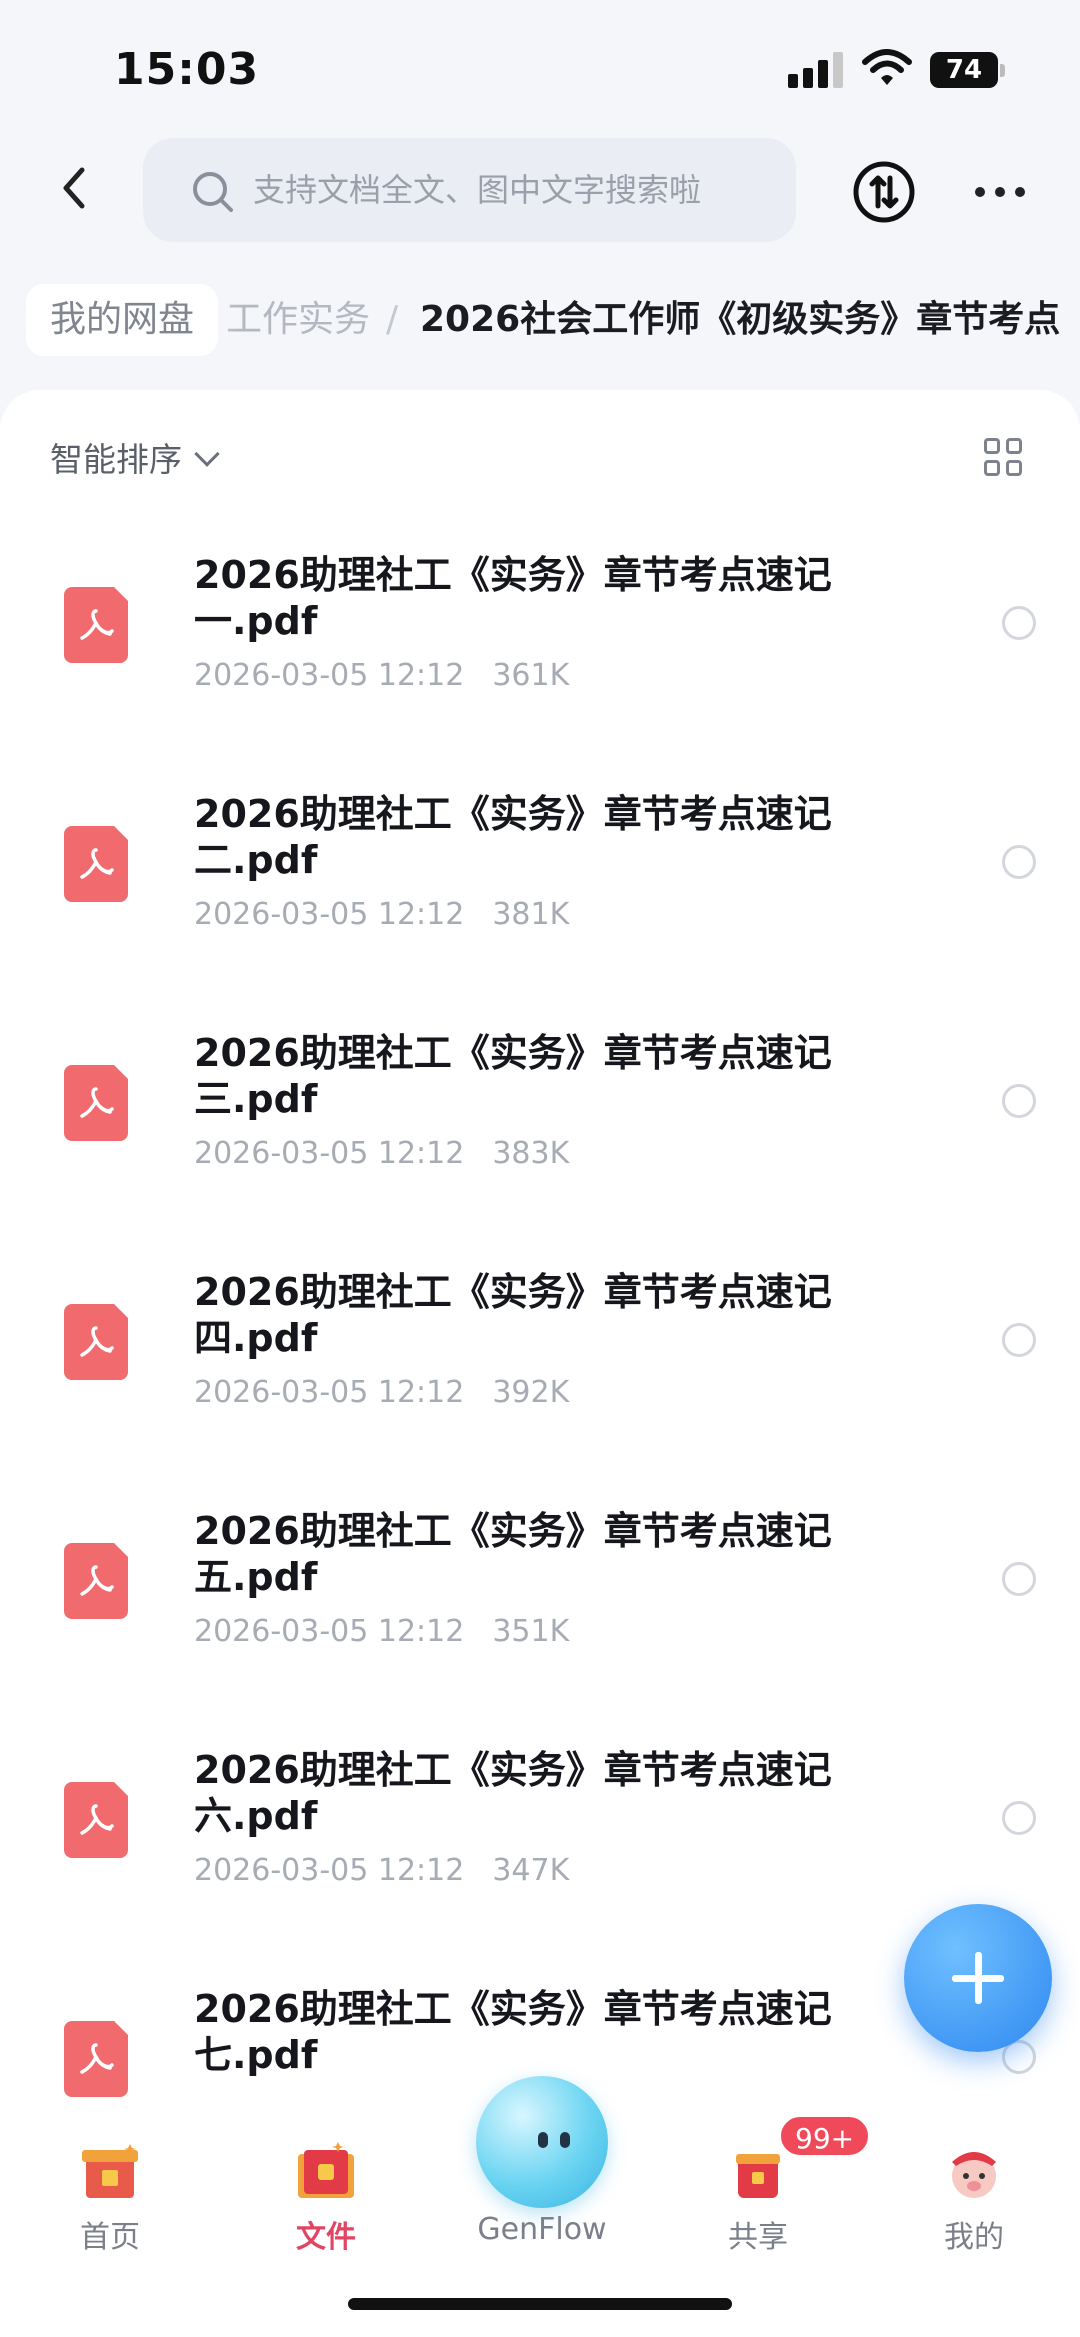 The height and width of the screenshot is (2337, 1080). Describe the element at coordinates (256, 1816) in the screenshot. I see `file-name-line2: 六.pdf` at that location.